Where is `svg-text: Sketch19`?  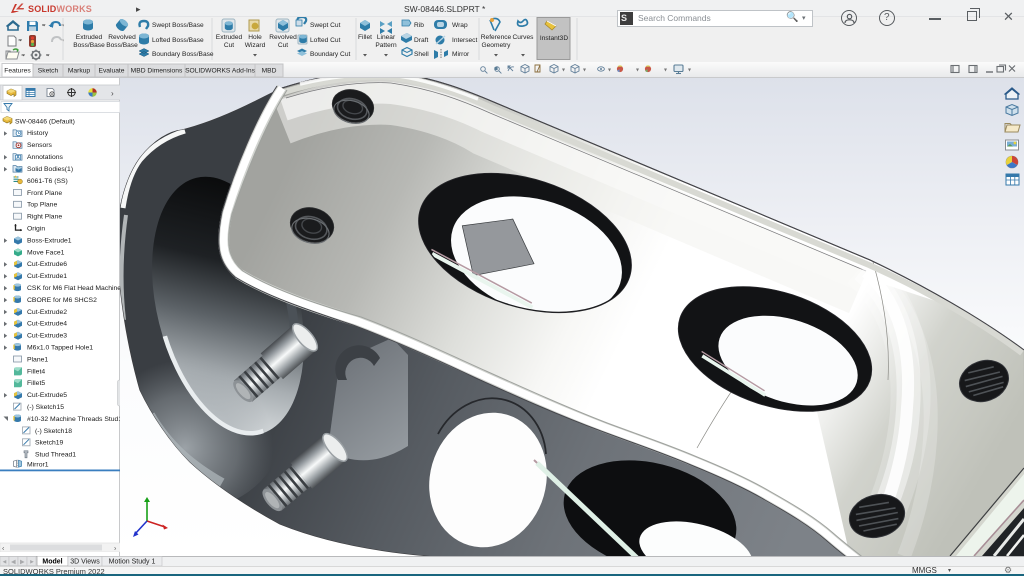
svg-text: Sketch19 is located at coordinates (49, 443).